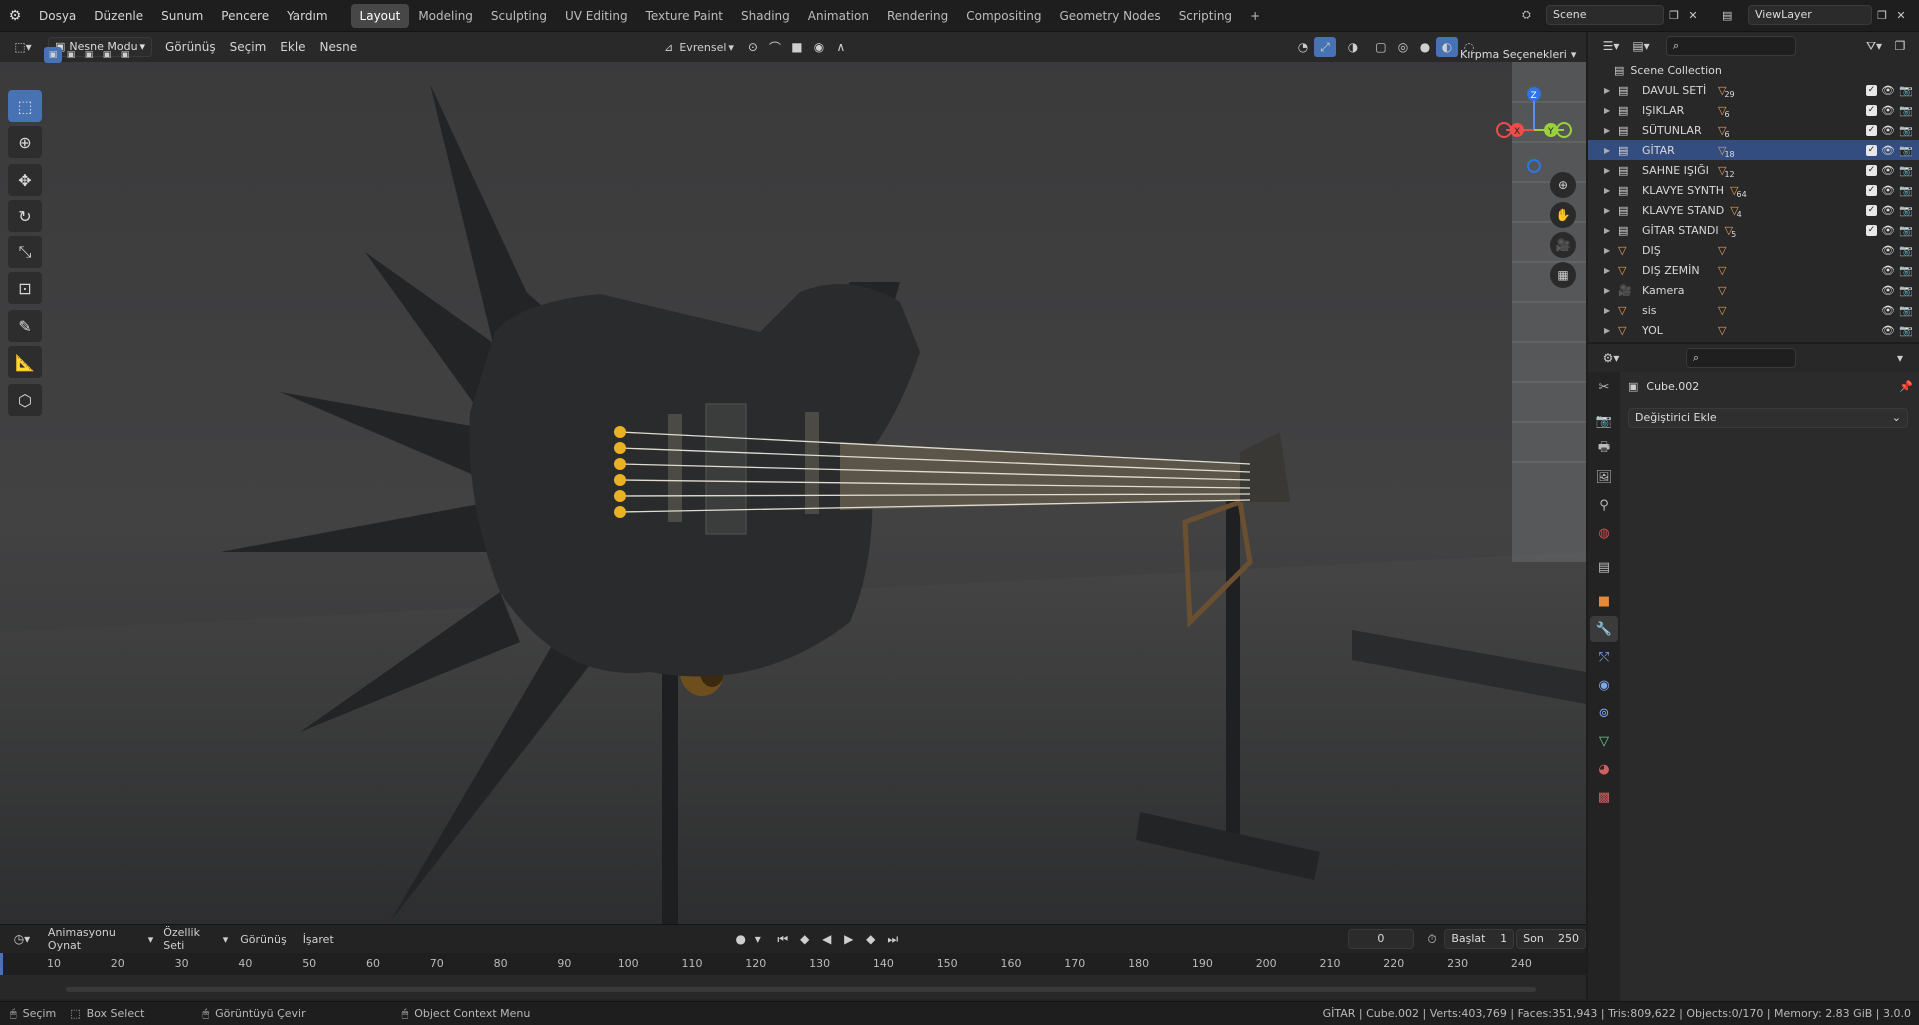 The image size is (1919, 1025). I want to click on stopwatch-icon: ⏱, so click(1432, 939).